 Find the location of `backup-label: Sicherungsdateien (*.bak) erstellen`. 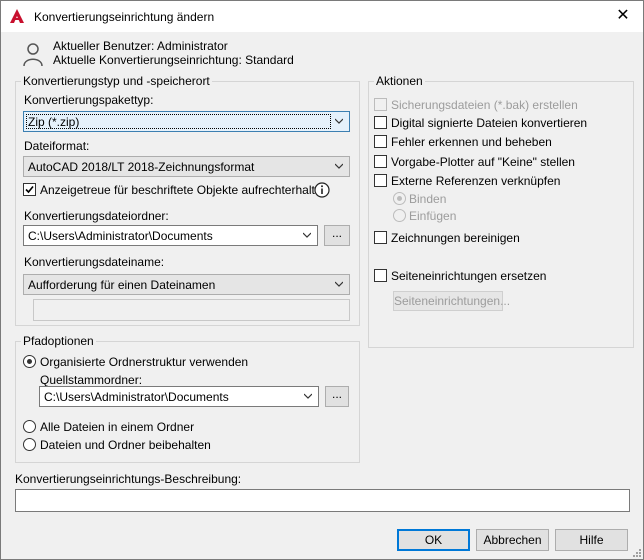

backup-label: Sicherungsdateien (*.bak) erstellen is located at coordinates (484, 105).